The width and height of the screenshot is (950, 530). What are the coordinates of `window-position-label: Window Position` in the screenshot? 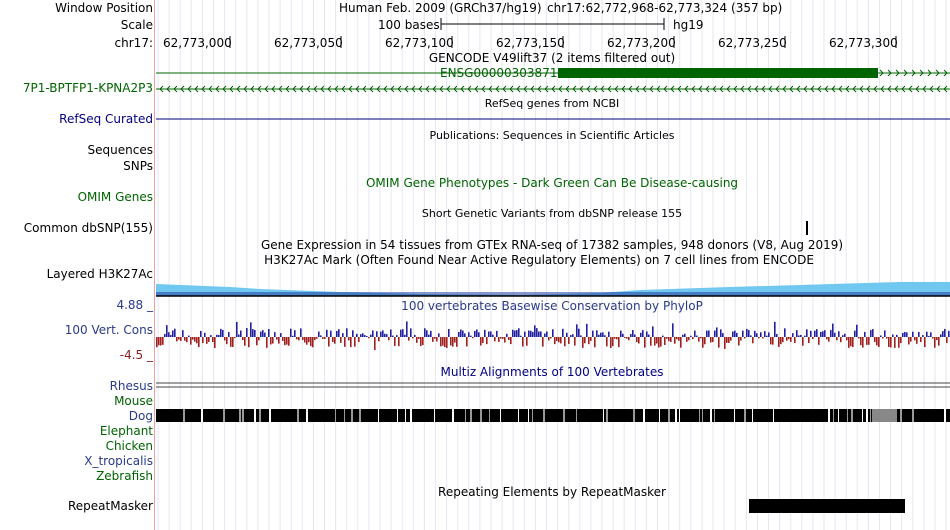 It's located at (104, 8).